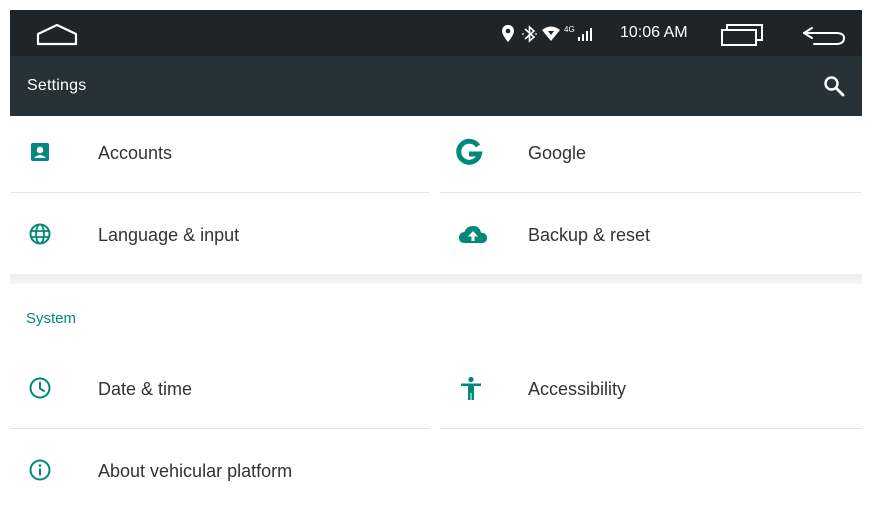  What do you see at coordinates (508, 33) in the screenshot?
I see `location-icon` at bounding box center [508, 33].